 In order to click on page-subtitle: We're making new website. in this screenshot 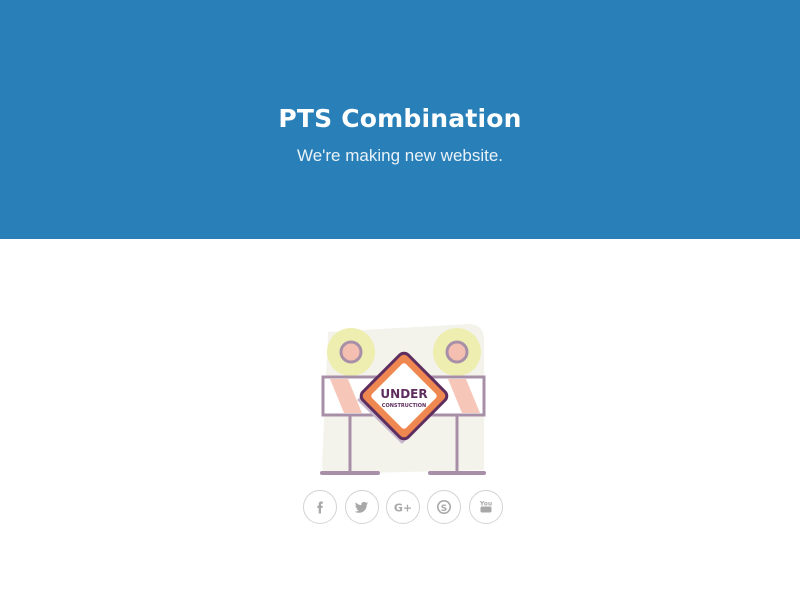, I will do `click(400, 155)`.